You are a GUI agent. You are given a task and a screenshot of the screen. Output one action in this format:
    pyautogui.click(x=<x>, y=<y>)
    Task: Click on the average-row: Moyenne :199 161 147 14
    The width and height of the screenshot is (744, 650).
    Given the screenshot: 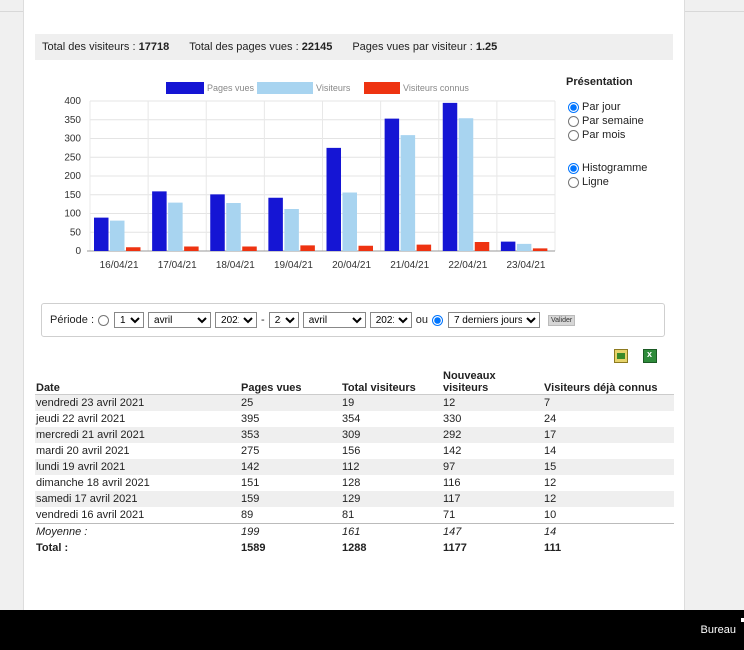 What is the action you would take?
    pyautogui.click(x=354, y=531)
    